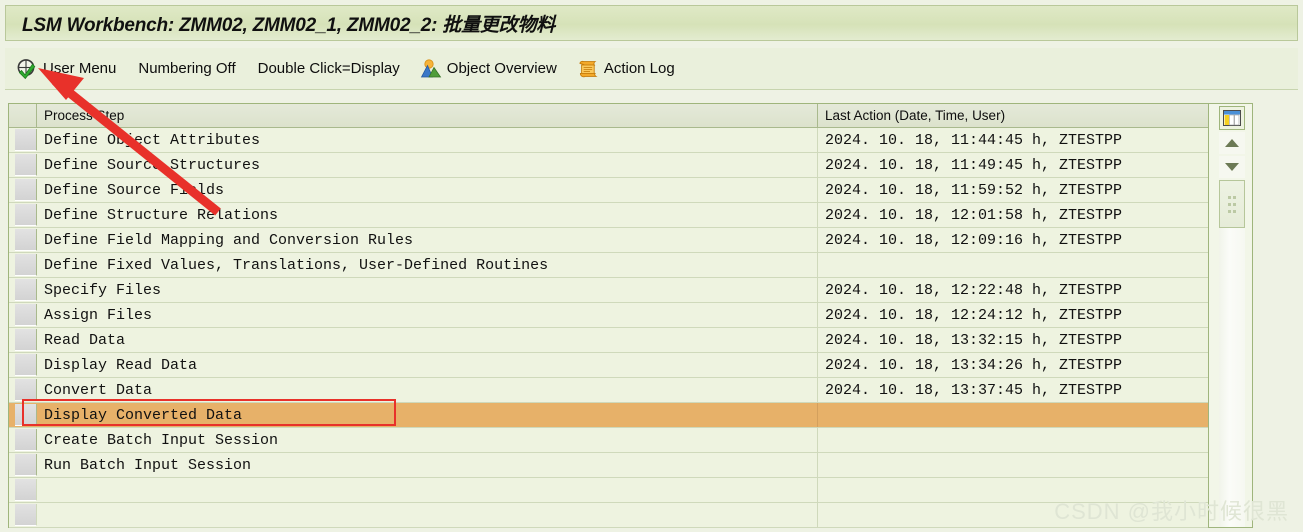 The image size is (1303, 532). I want to click on object-overview-icon, so click(431, 69).